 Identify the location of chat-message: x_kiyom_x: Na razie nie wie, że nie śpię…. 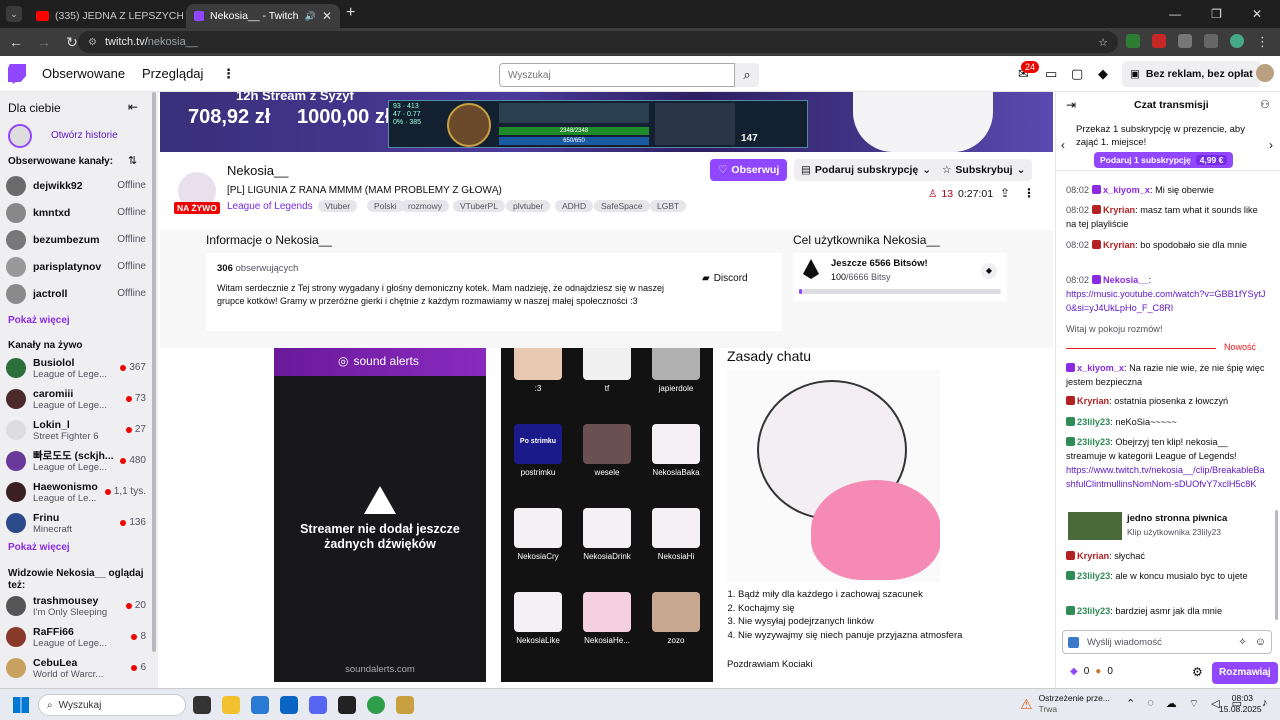
(1166, 375).